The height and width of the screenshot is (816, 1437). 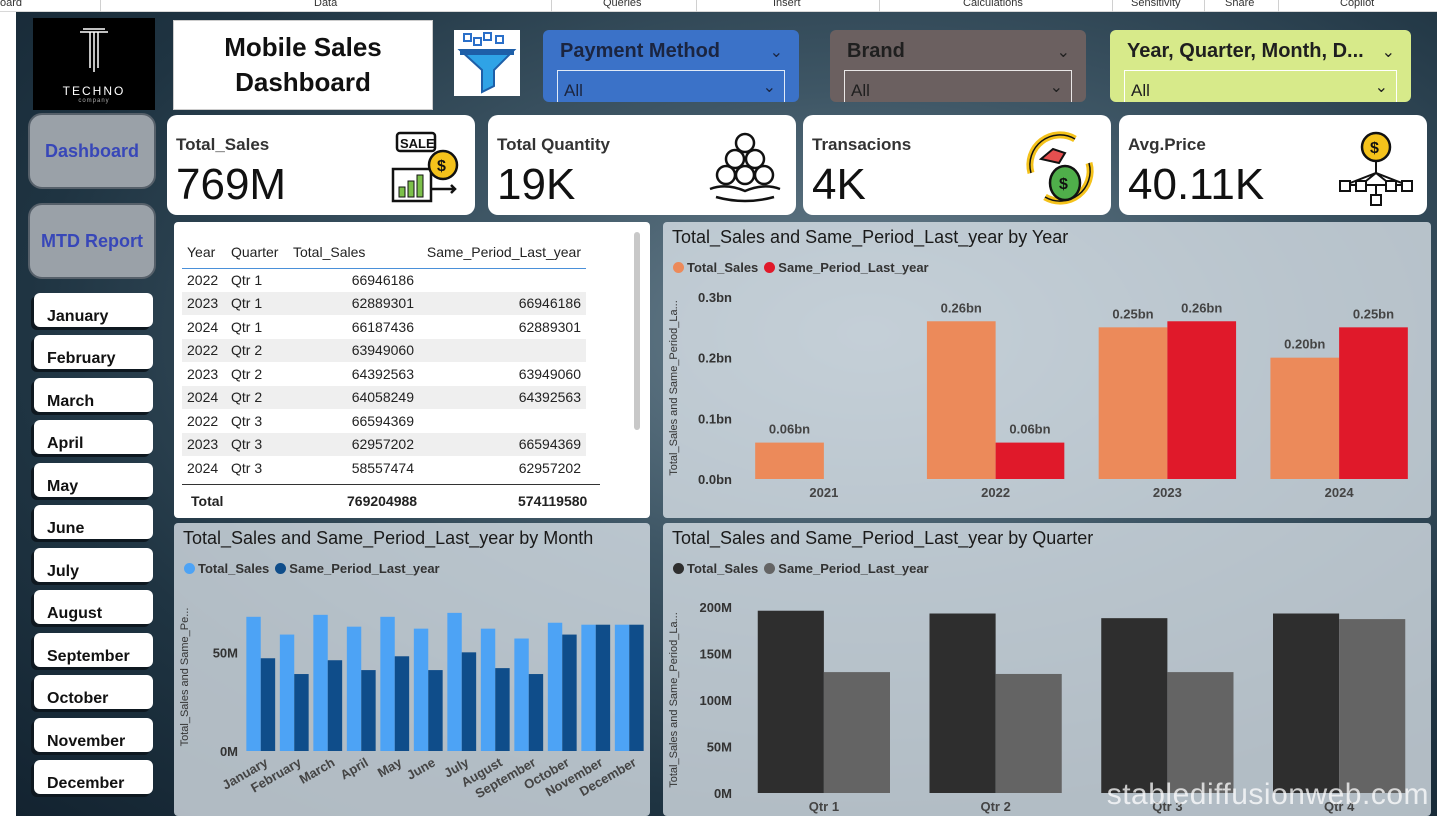 I want to click on slicer-brand-value: All, so click(x=860, y=90).